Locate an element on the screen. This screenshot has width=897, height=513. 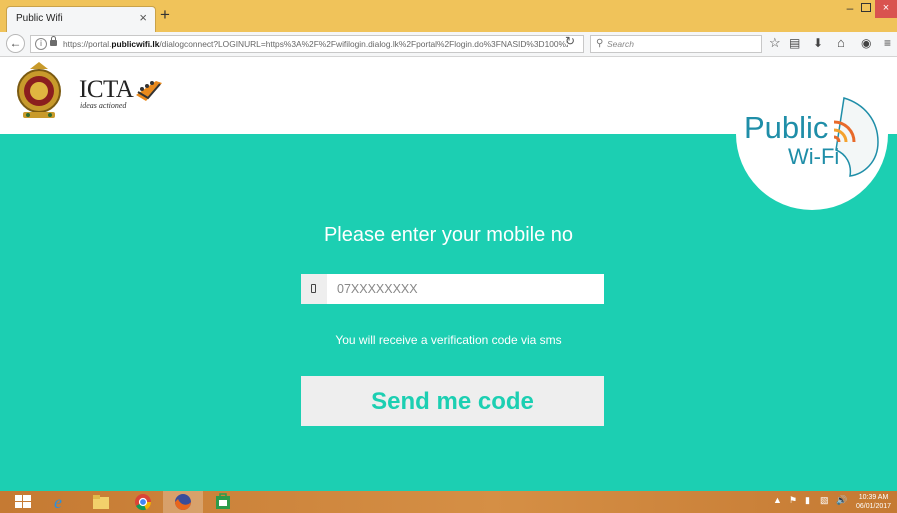
menu-icon: ≡ is located at coordinates (887, 43).